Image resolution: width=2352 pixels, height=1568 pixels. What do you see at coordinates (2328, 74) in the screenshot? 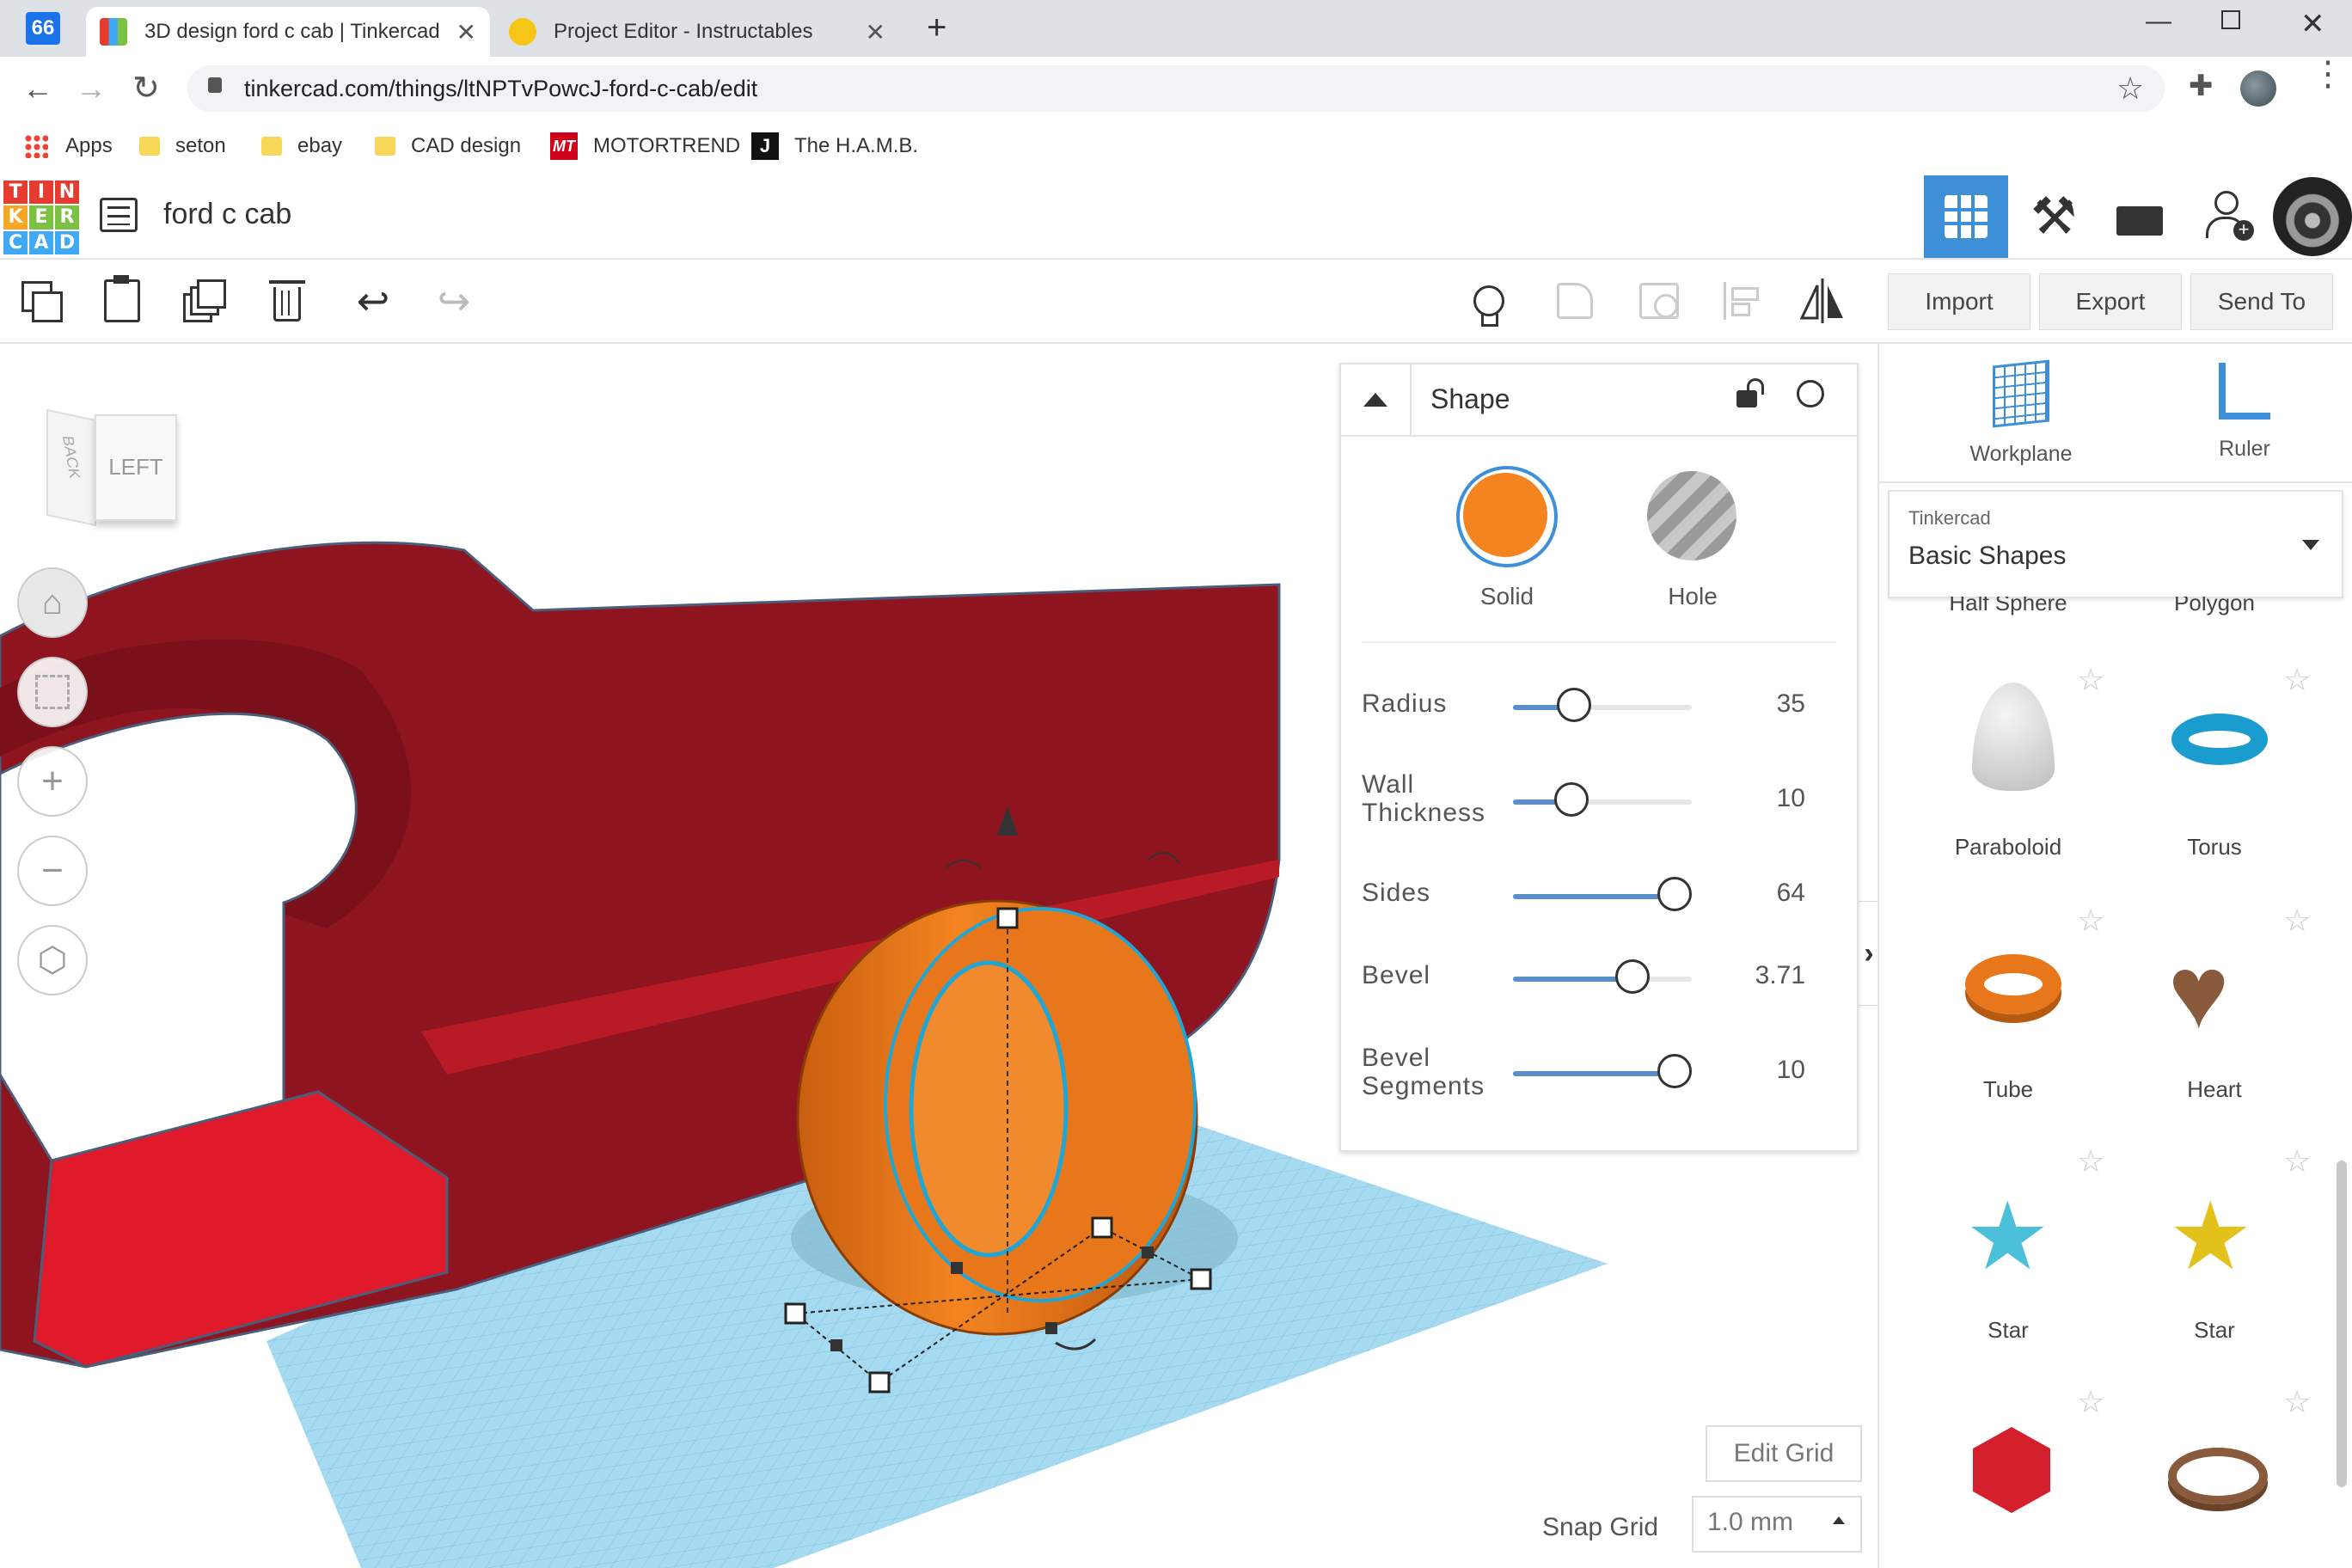
I see `chrome-menu-icon: ⋮` at bounding box center [2328, 74].